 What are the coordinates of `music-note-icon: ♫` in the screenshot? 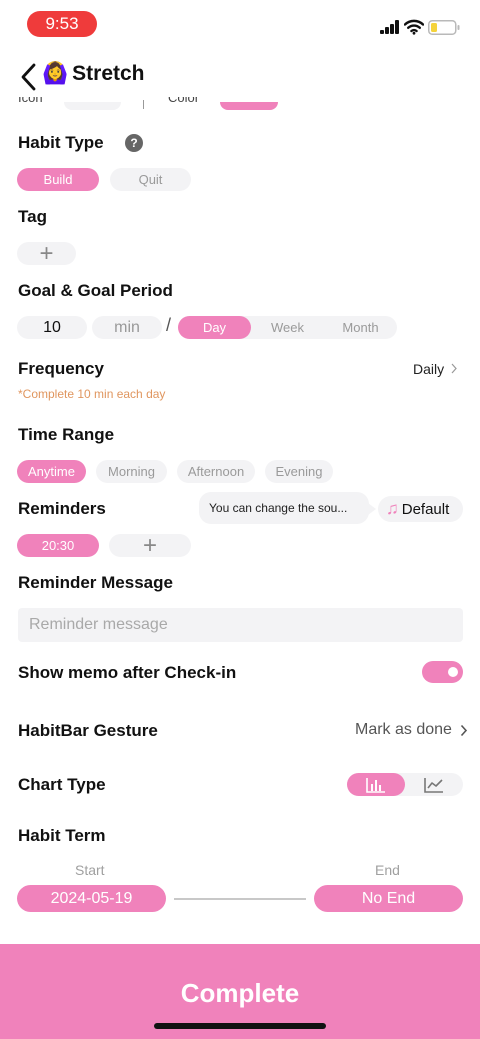 It's located at (392, 508).